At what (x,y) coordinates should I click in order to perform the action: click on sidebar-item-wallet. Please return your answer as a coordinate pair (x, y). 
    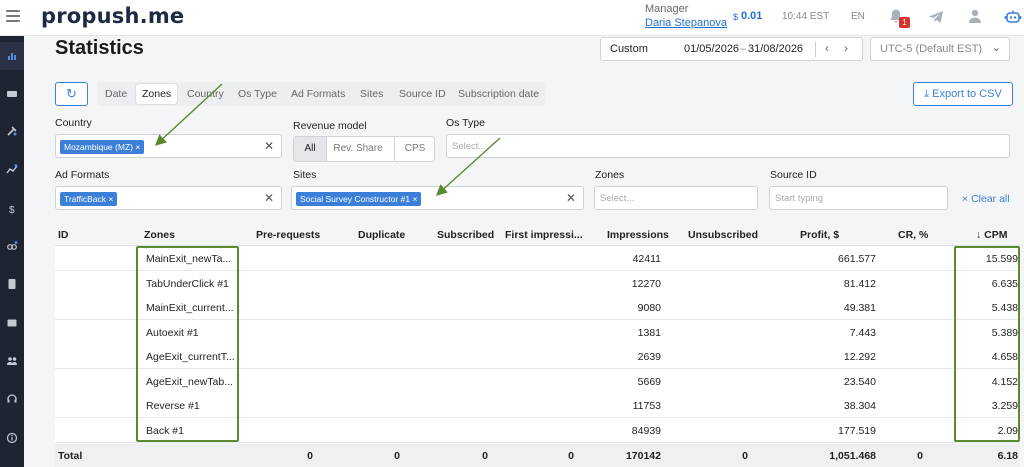
    Looking at the image, I should click on (12, 323).